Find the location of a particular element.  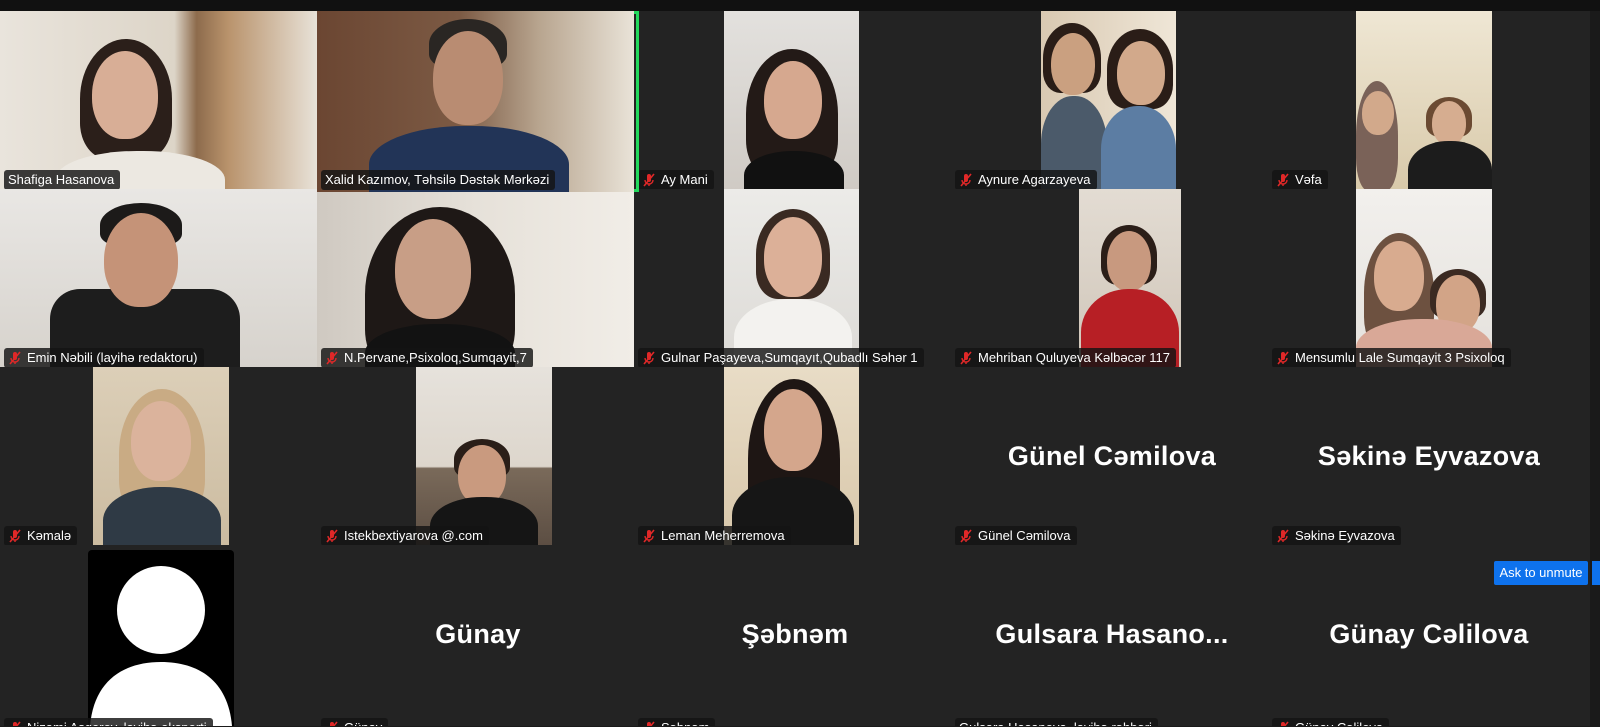

user-silhouette-icon is located at coordinates (161, 646).